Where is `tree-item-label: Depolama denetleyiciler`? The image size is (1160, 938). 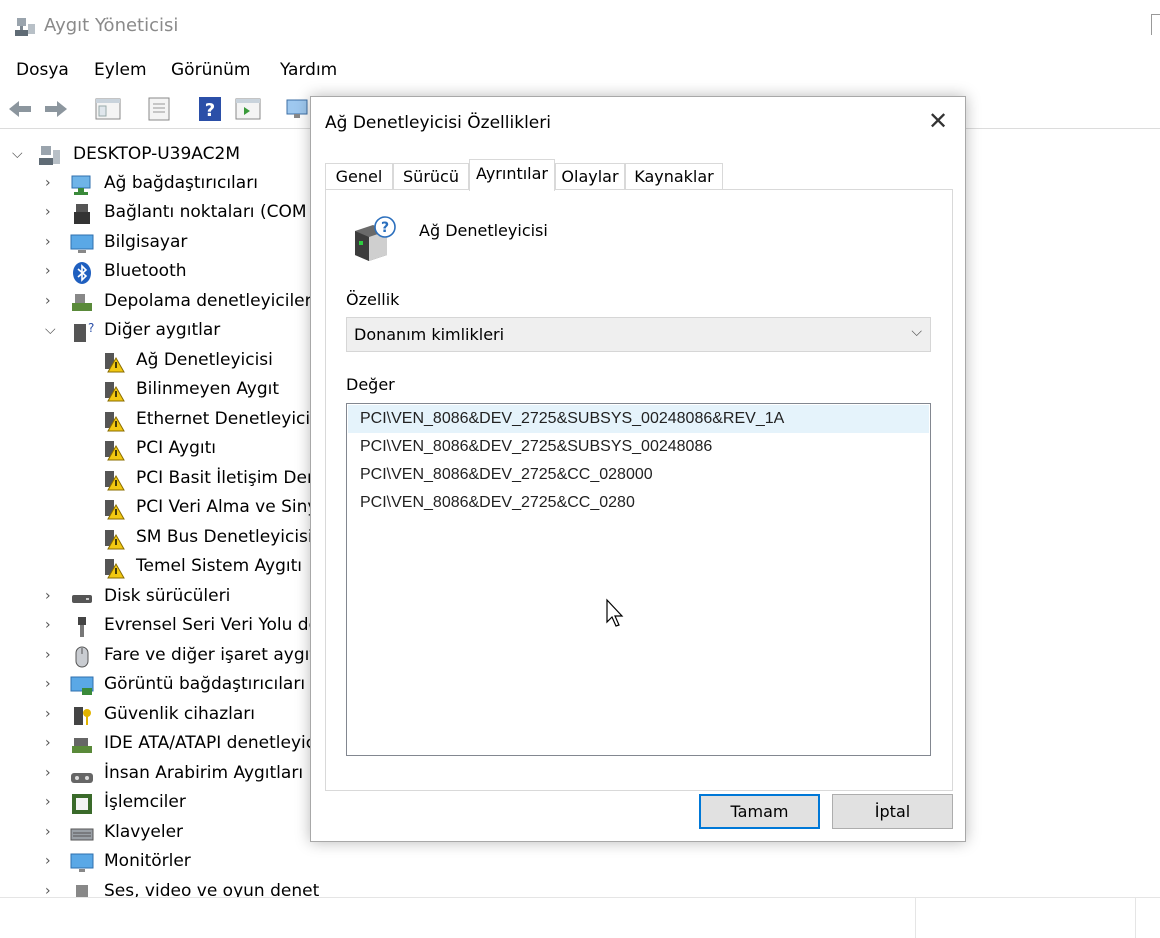
tree-item-label: Depolama denetleyiciler is located at coordinates (208, 301).